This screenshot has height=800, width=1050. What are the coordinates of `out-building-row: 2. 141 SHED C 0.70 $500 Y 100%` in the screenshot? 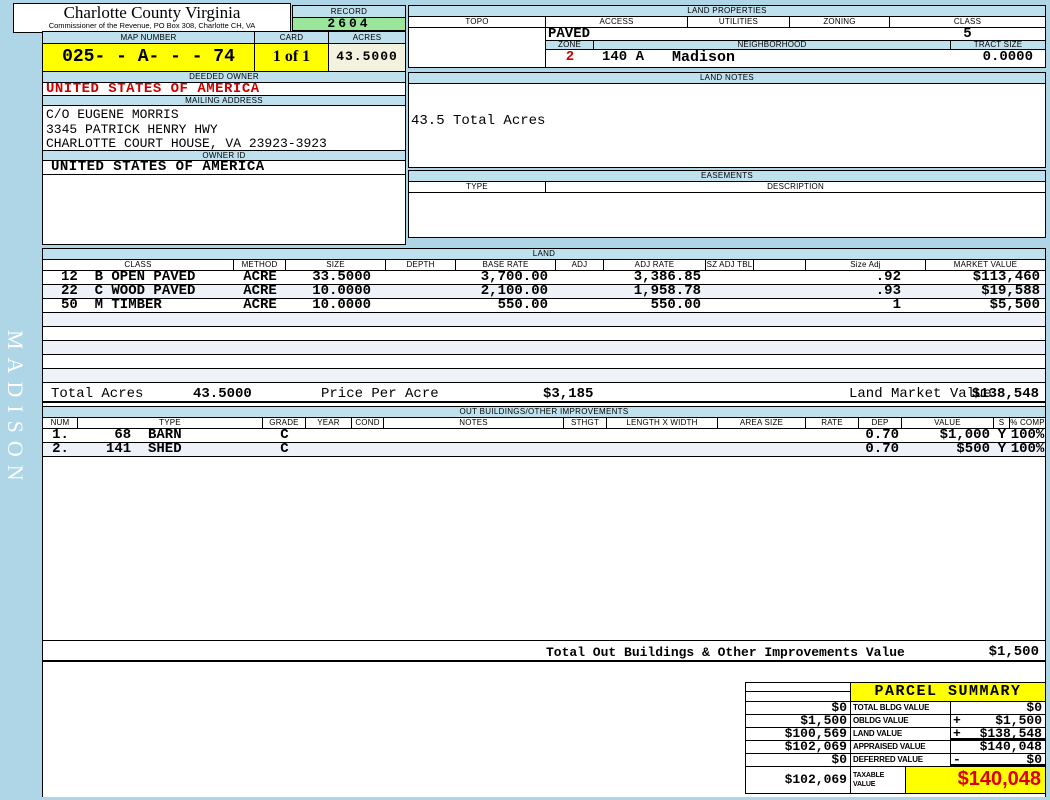 It's located at (544, 449).